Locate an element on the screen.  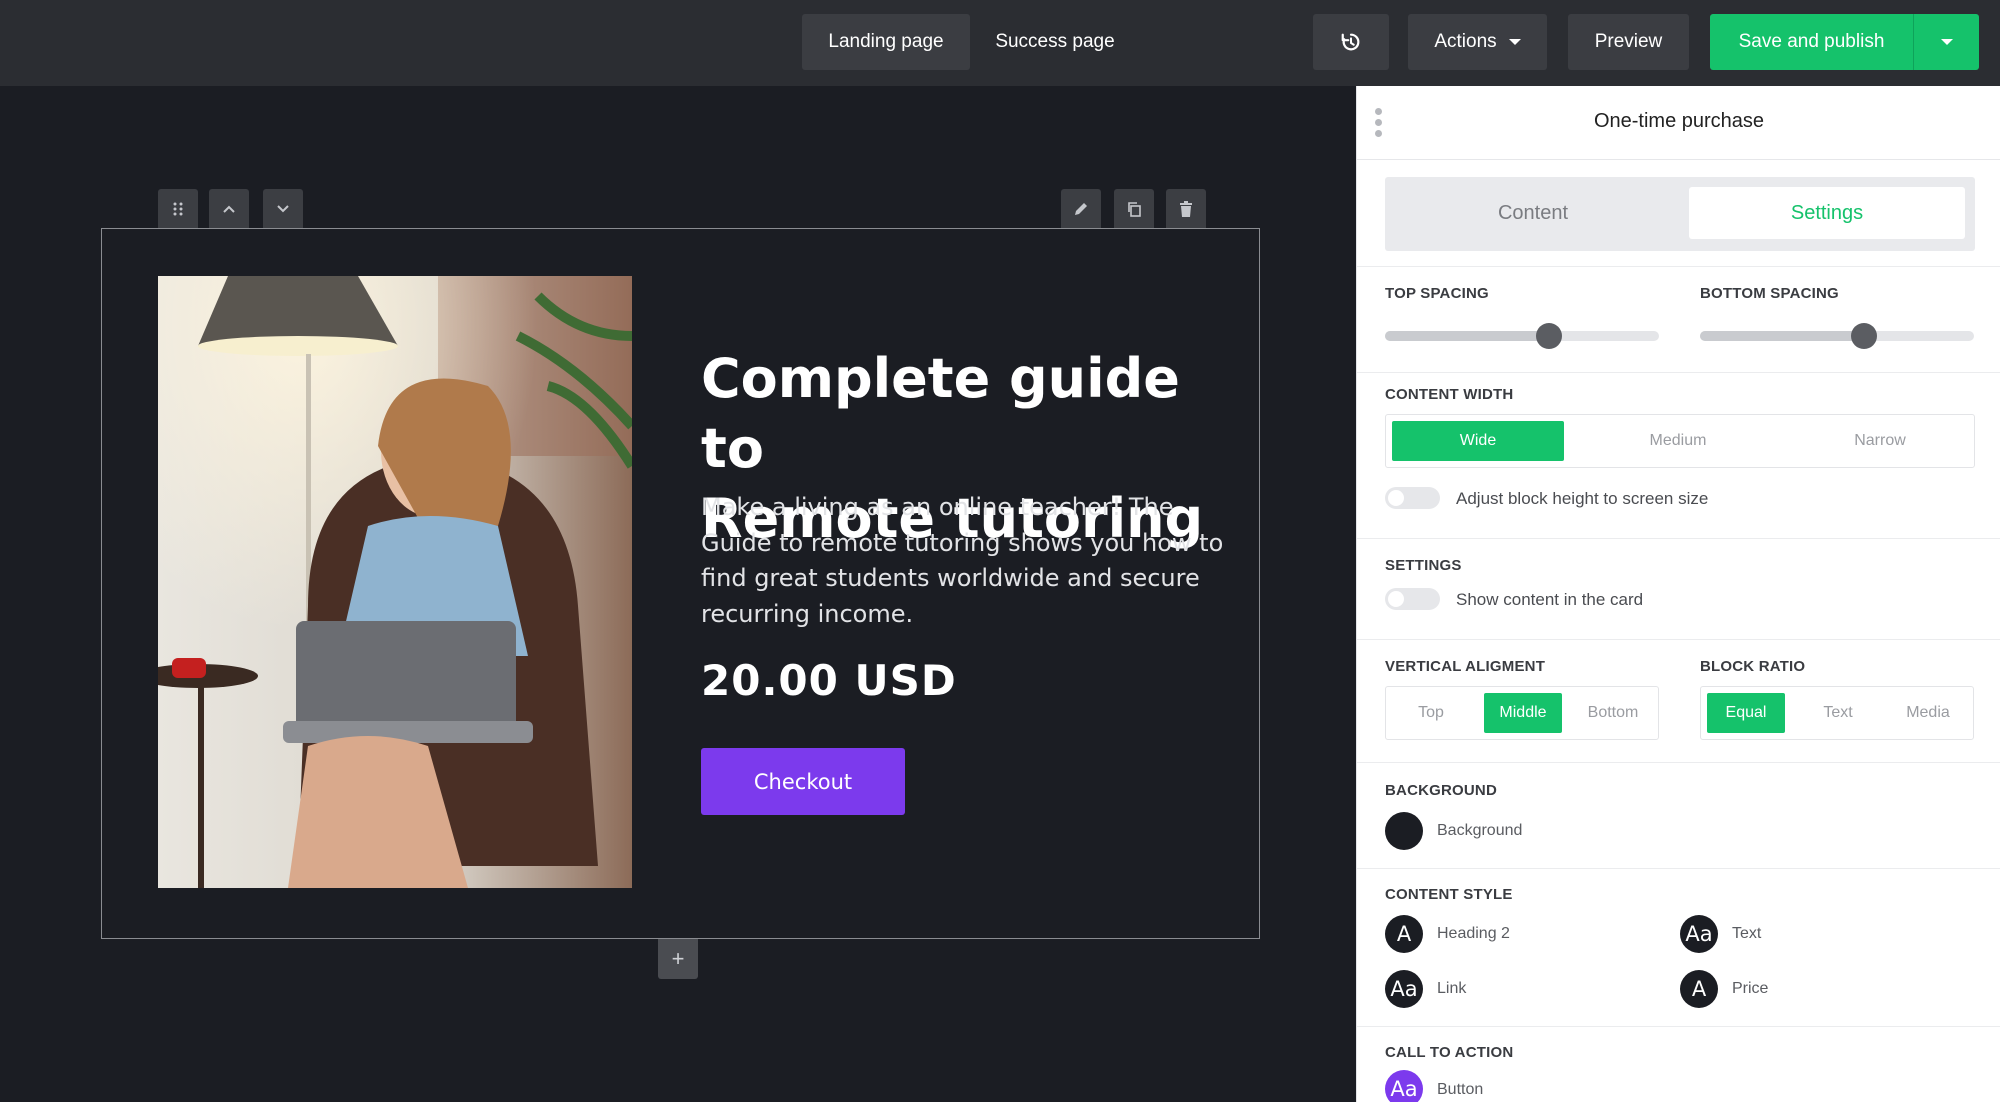
panel-tabs: Content Settings is located at coordinates (1680, 214).